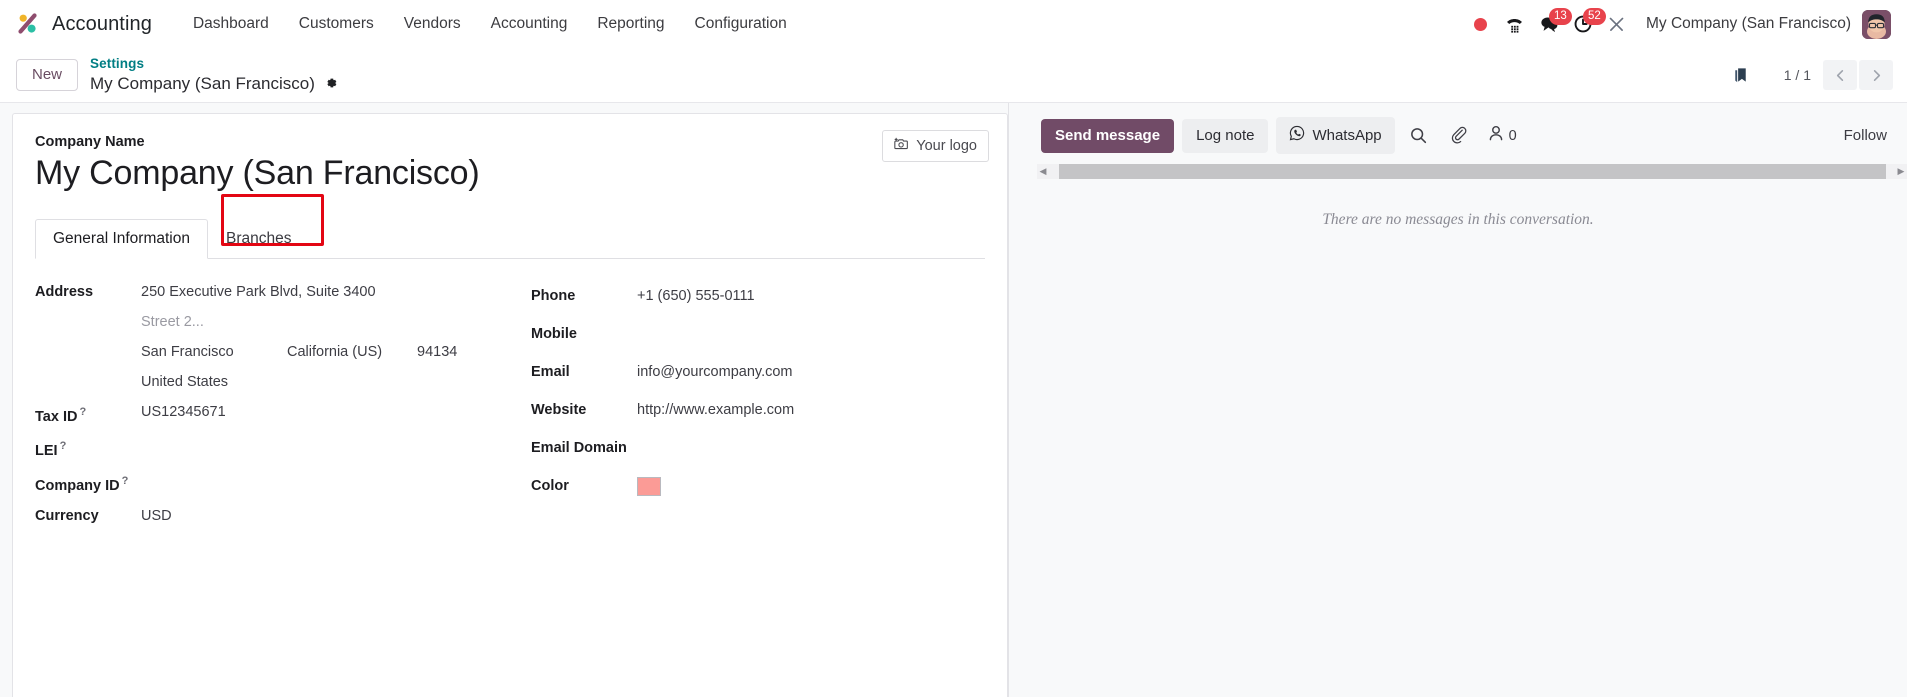  What do you see at coordinates (1901, 171) in the screenshot?
I see `scroll-right-arrow-icon: ▶` at bounding box center [1901, 171].